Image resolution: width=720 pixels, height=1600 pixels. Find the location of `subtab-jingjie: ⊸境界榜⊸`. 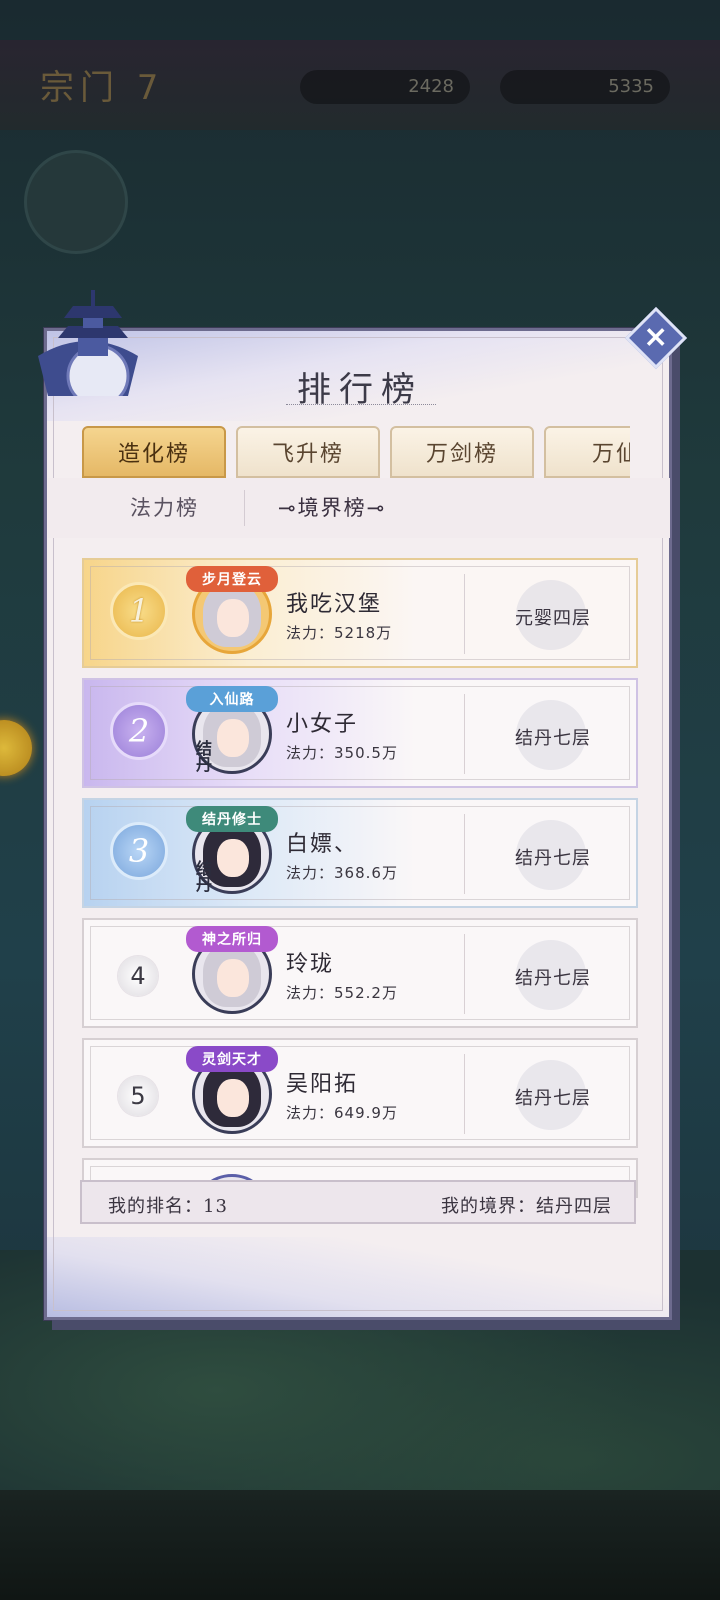

subtab-jingjie: ⊸境界榜⊸ is located at coordinates (332, 507).